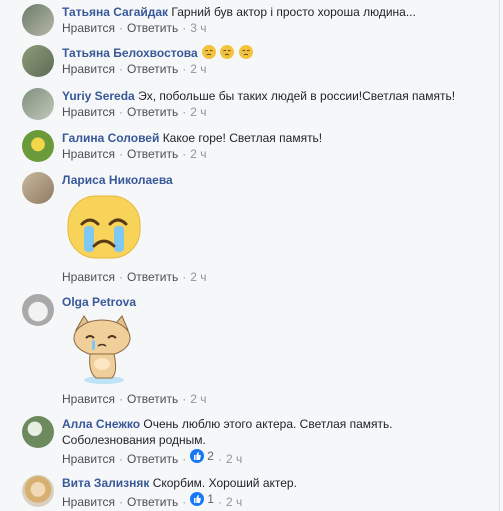 The height and width of the screenshot is (511, 503). What do you see at coordinates (115, 12) in the screenshot?
I see `comment-author: Татьяна Сагайдак` at bounding box center [115, 12].